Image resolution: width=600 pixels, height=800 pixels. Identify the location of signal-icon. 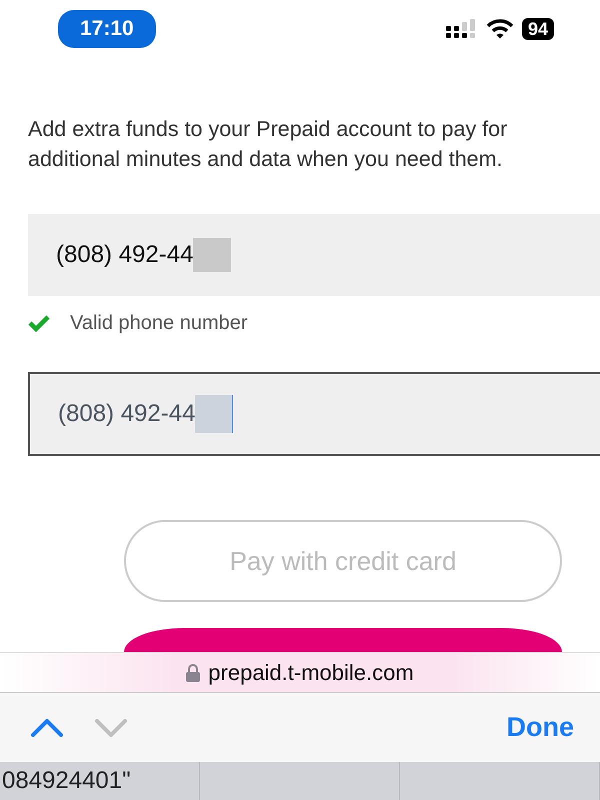
(462, 29).